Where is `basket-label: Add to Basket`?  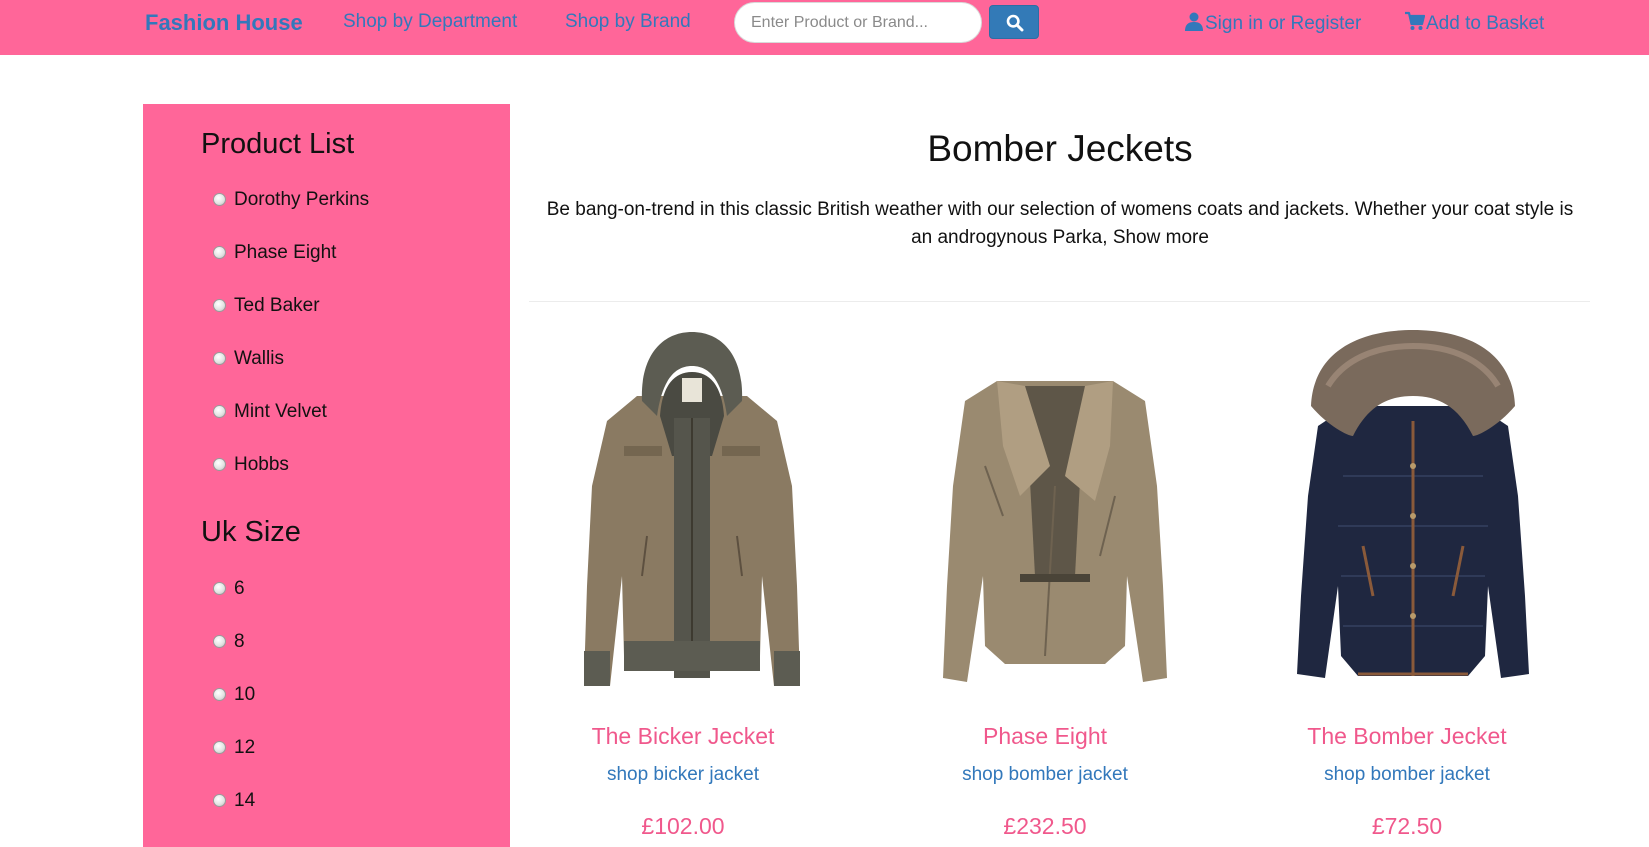
basket-label: Add to Basket is located at coordinates (1485, 23).